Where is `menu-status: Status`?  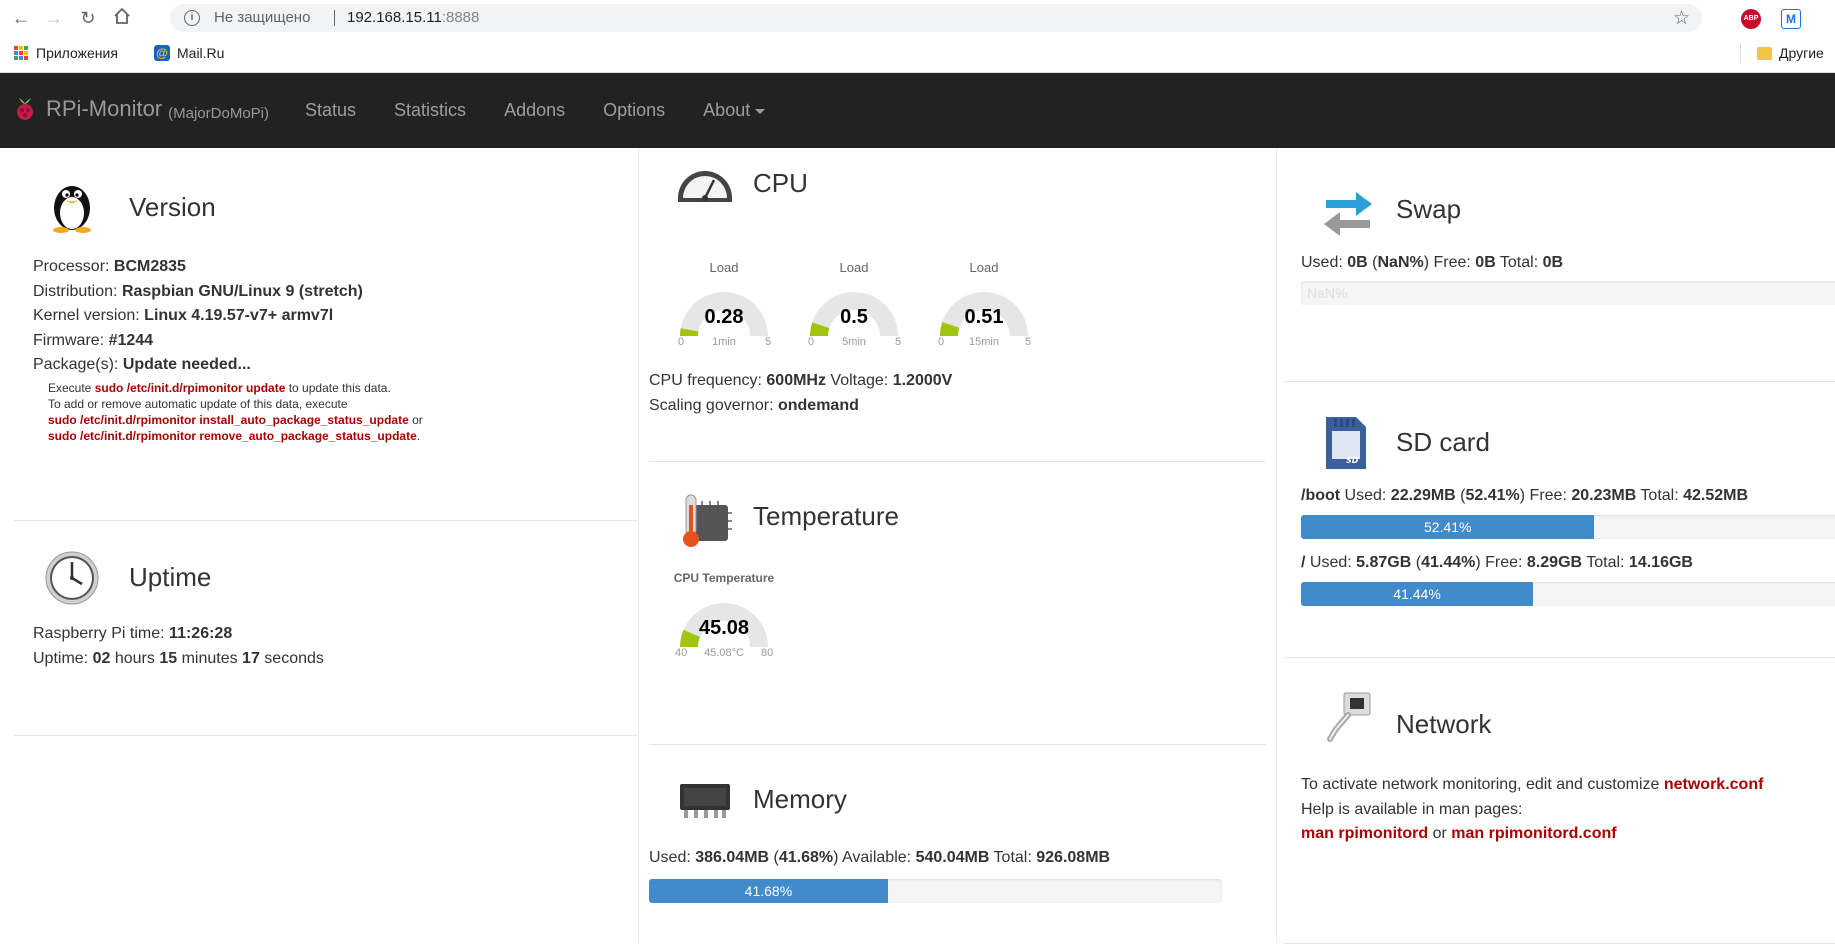 menu-status: Status is located at coordinates (330, 110).